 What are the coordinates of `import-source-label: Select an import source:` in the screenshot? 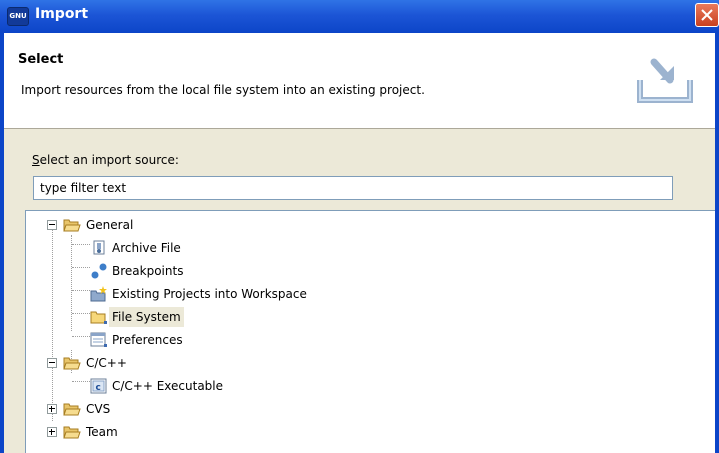 It's located at (105, 160).